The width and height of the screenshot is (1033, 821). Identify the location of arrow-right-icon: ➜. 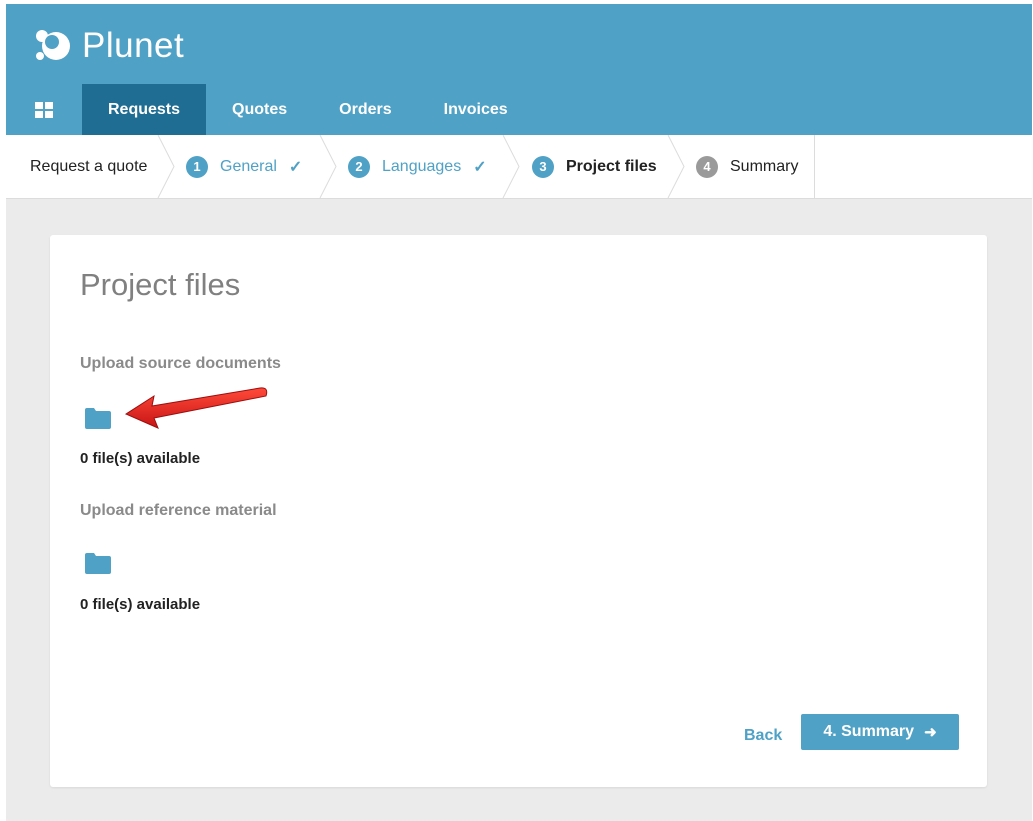
(930, 732).